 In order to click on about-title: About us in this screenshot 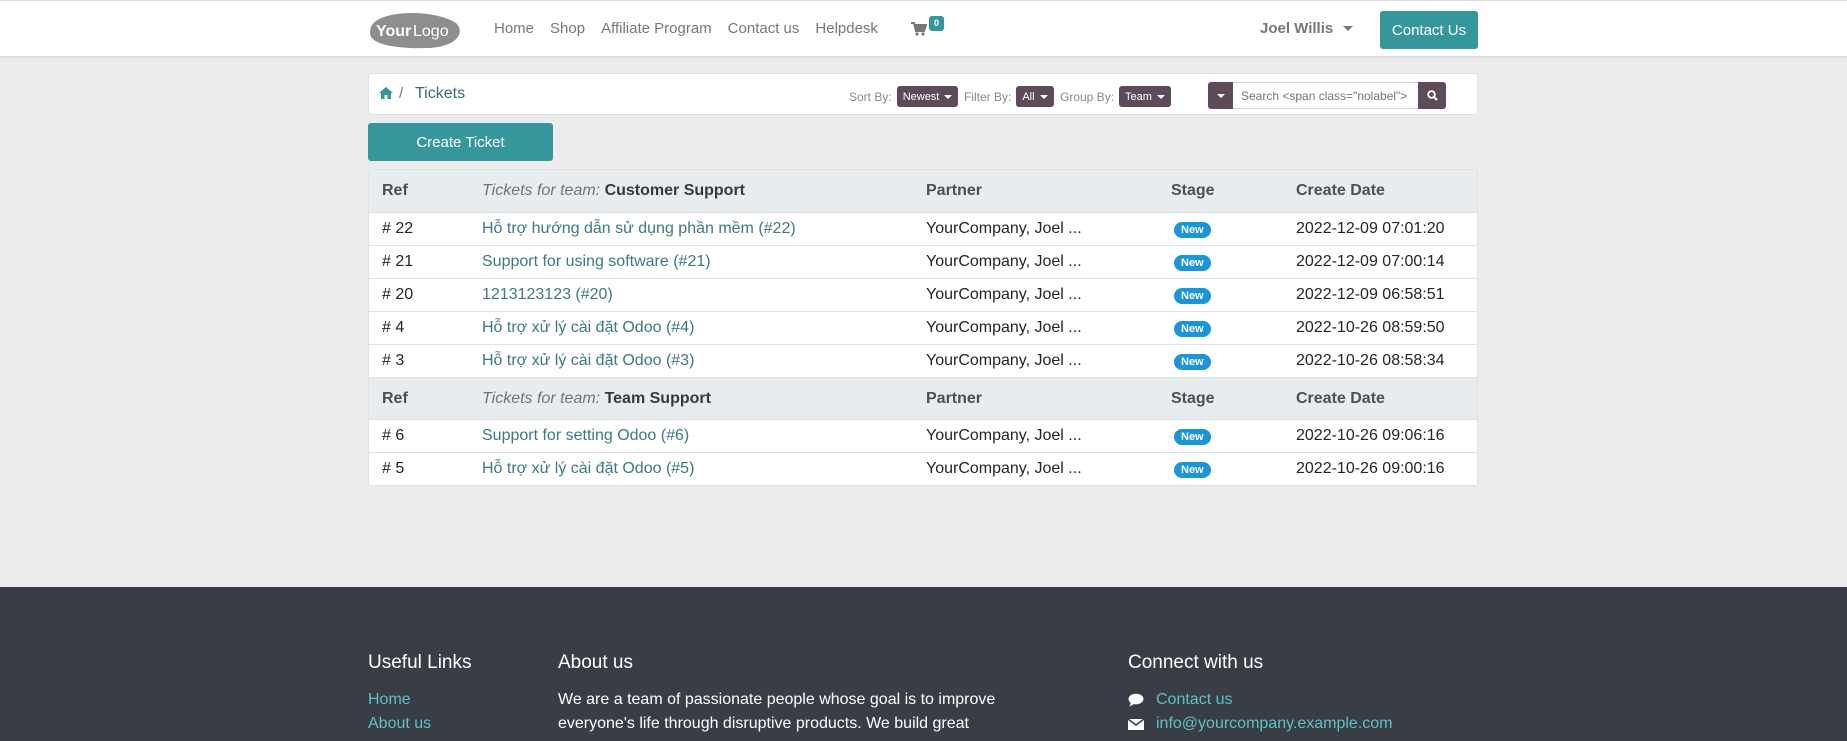, I will do `click(595, 662)`.